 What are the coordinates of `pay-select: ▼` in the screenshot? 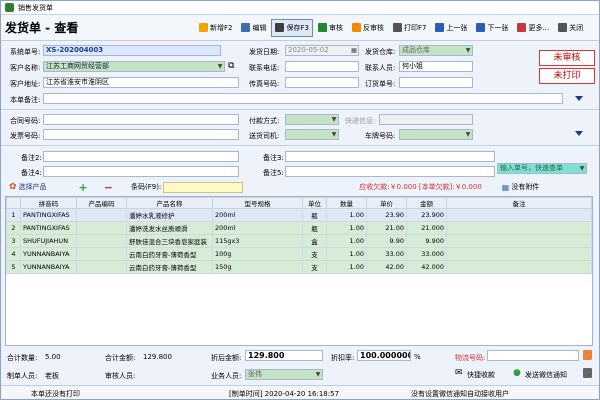 It's located at (312, 119).